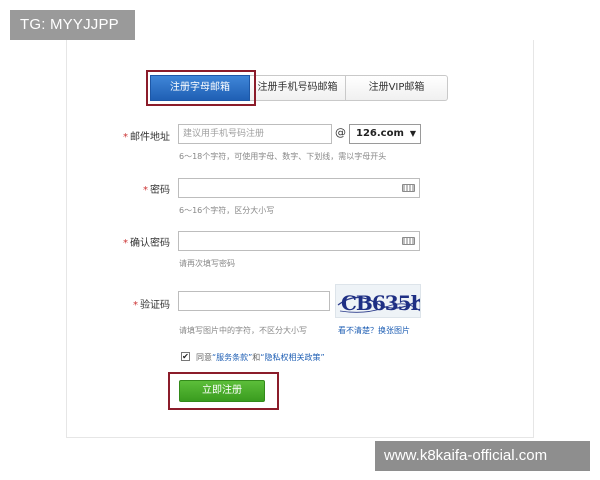 The height and width of the screenshot is (480, 600). Describe the element at coordinates (146, 243) in the screenshot. I see `confirm-password-label: * 确认密码` at that location.